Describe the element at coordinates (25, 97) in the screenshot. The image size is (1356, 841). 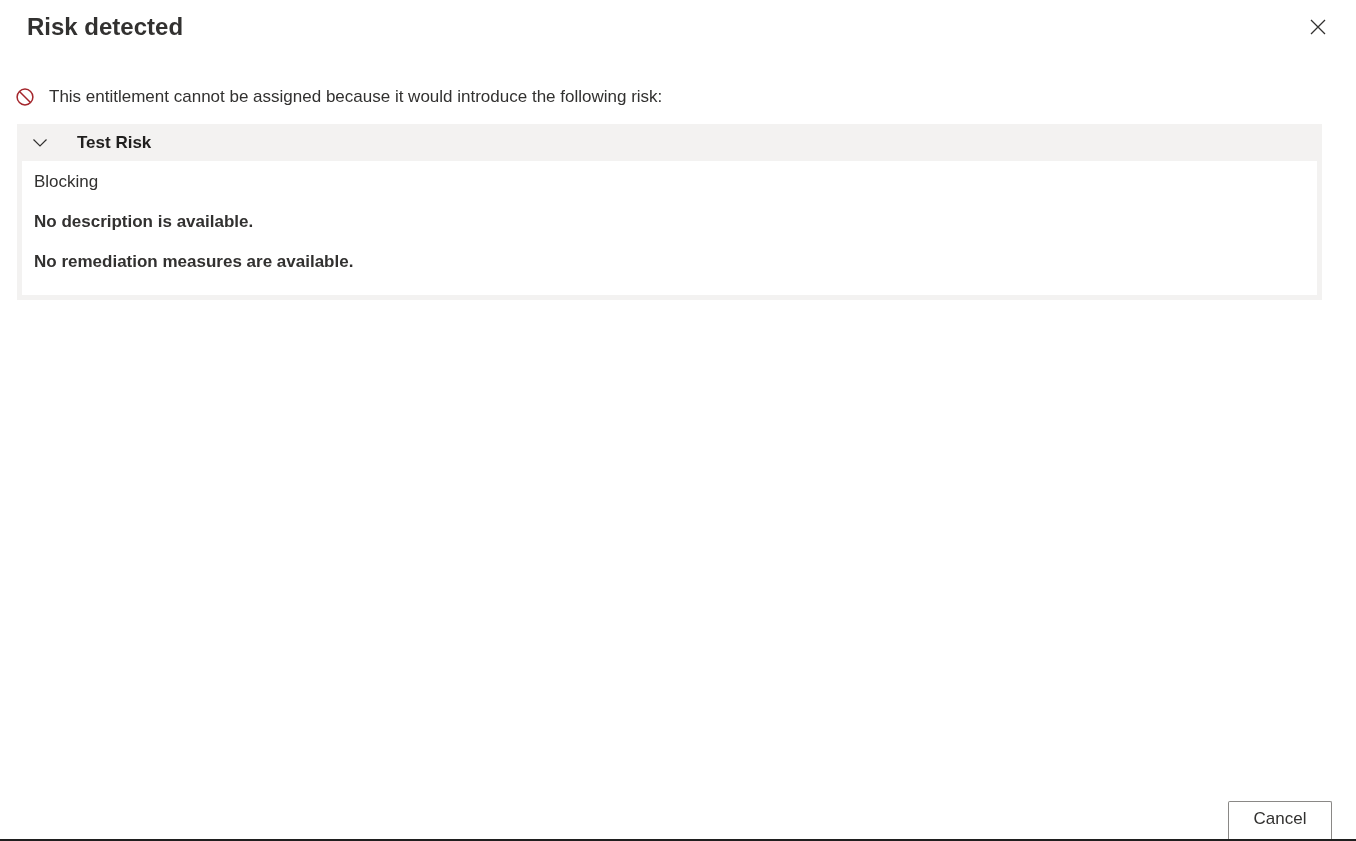
I see `blocked-icon` at that location.